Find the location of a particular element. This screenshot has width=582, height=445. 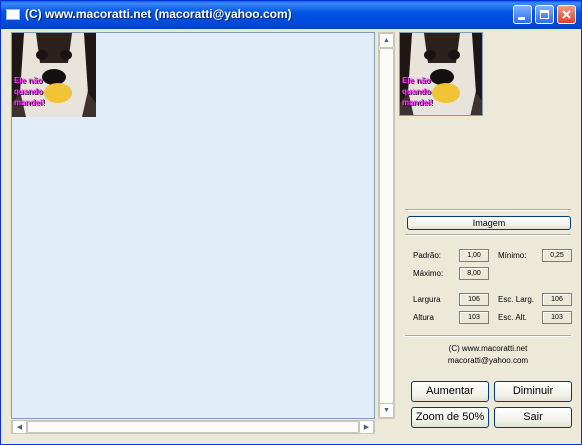

thumbnail-image: Ele não quando mandei! is located at coordinates (441, 74).